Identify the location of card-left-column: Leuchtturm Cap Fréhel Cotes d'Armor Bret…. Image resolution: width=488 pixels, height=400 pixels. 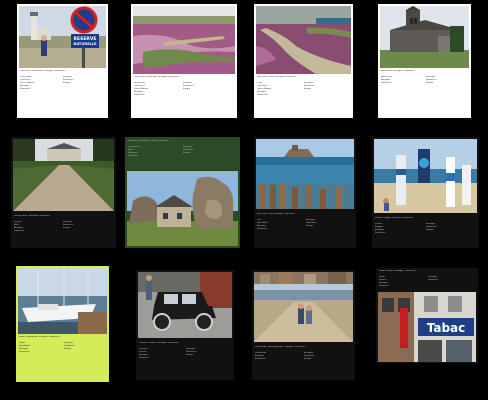
(39, 83).